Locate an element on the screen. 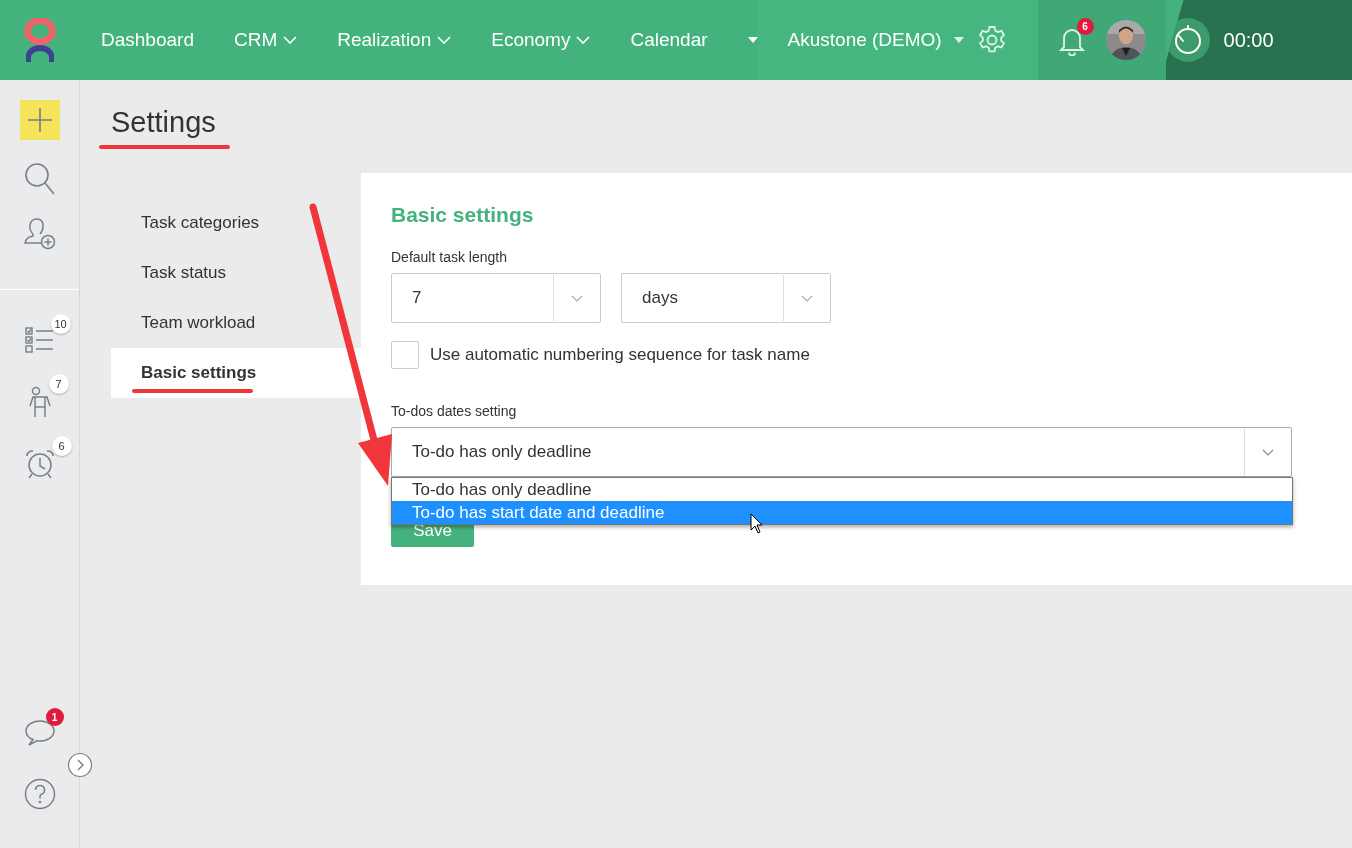 Image resolution: width=1352 pixels, height=848 pixels. timer-text: 00:00 is located at coordinates (1248, 40).